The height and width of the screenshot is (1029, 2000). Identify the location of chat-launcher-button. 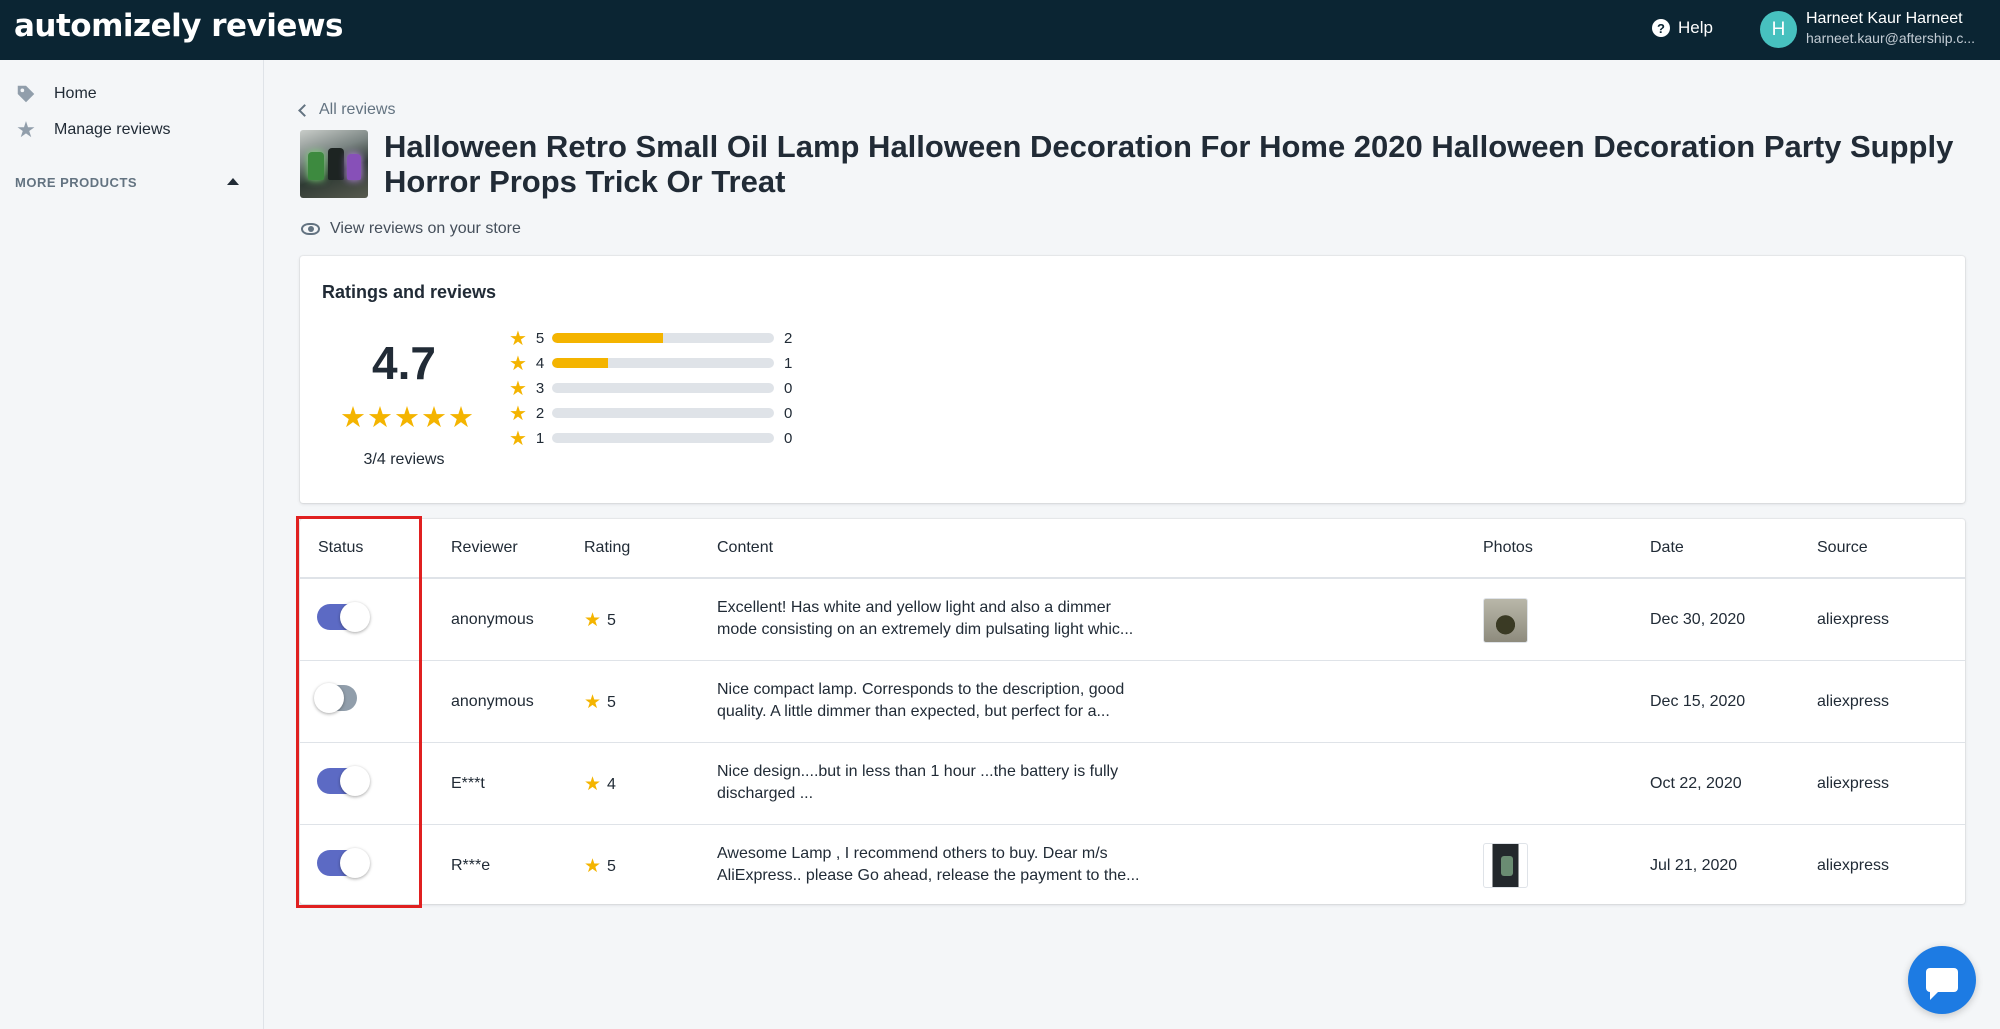
(1942, 980).